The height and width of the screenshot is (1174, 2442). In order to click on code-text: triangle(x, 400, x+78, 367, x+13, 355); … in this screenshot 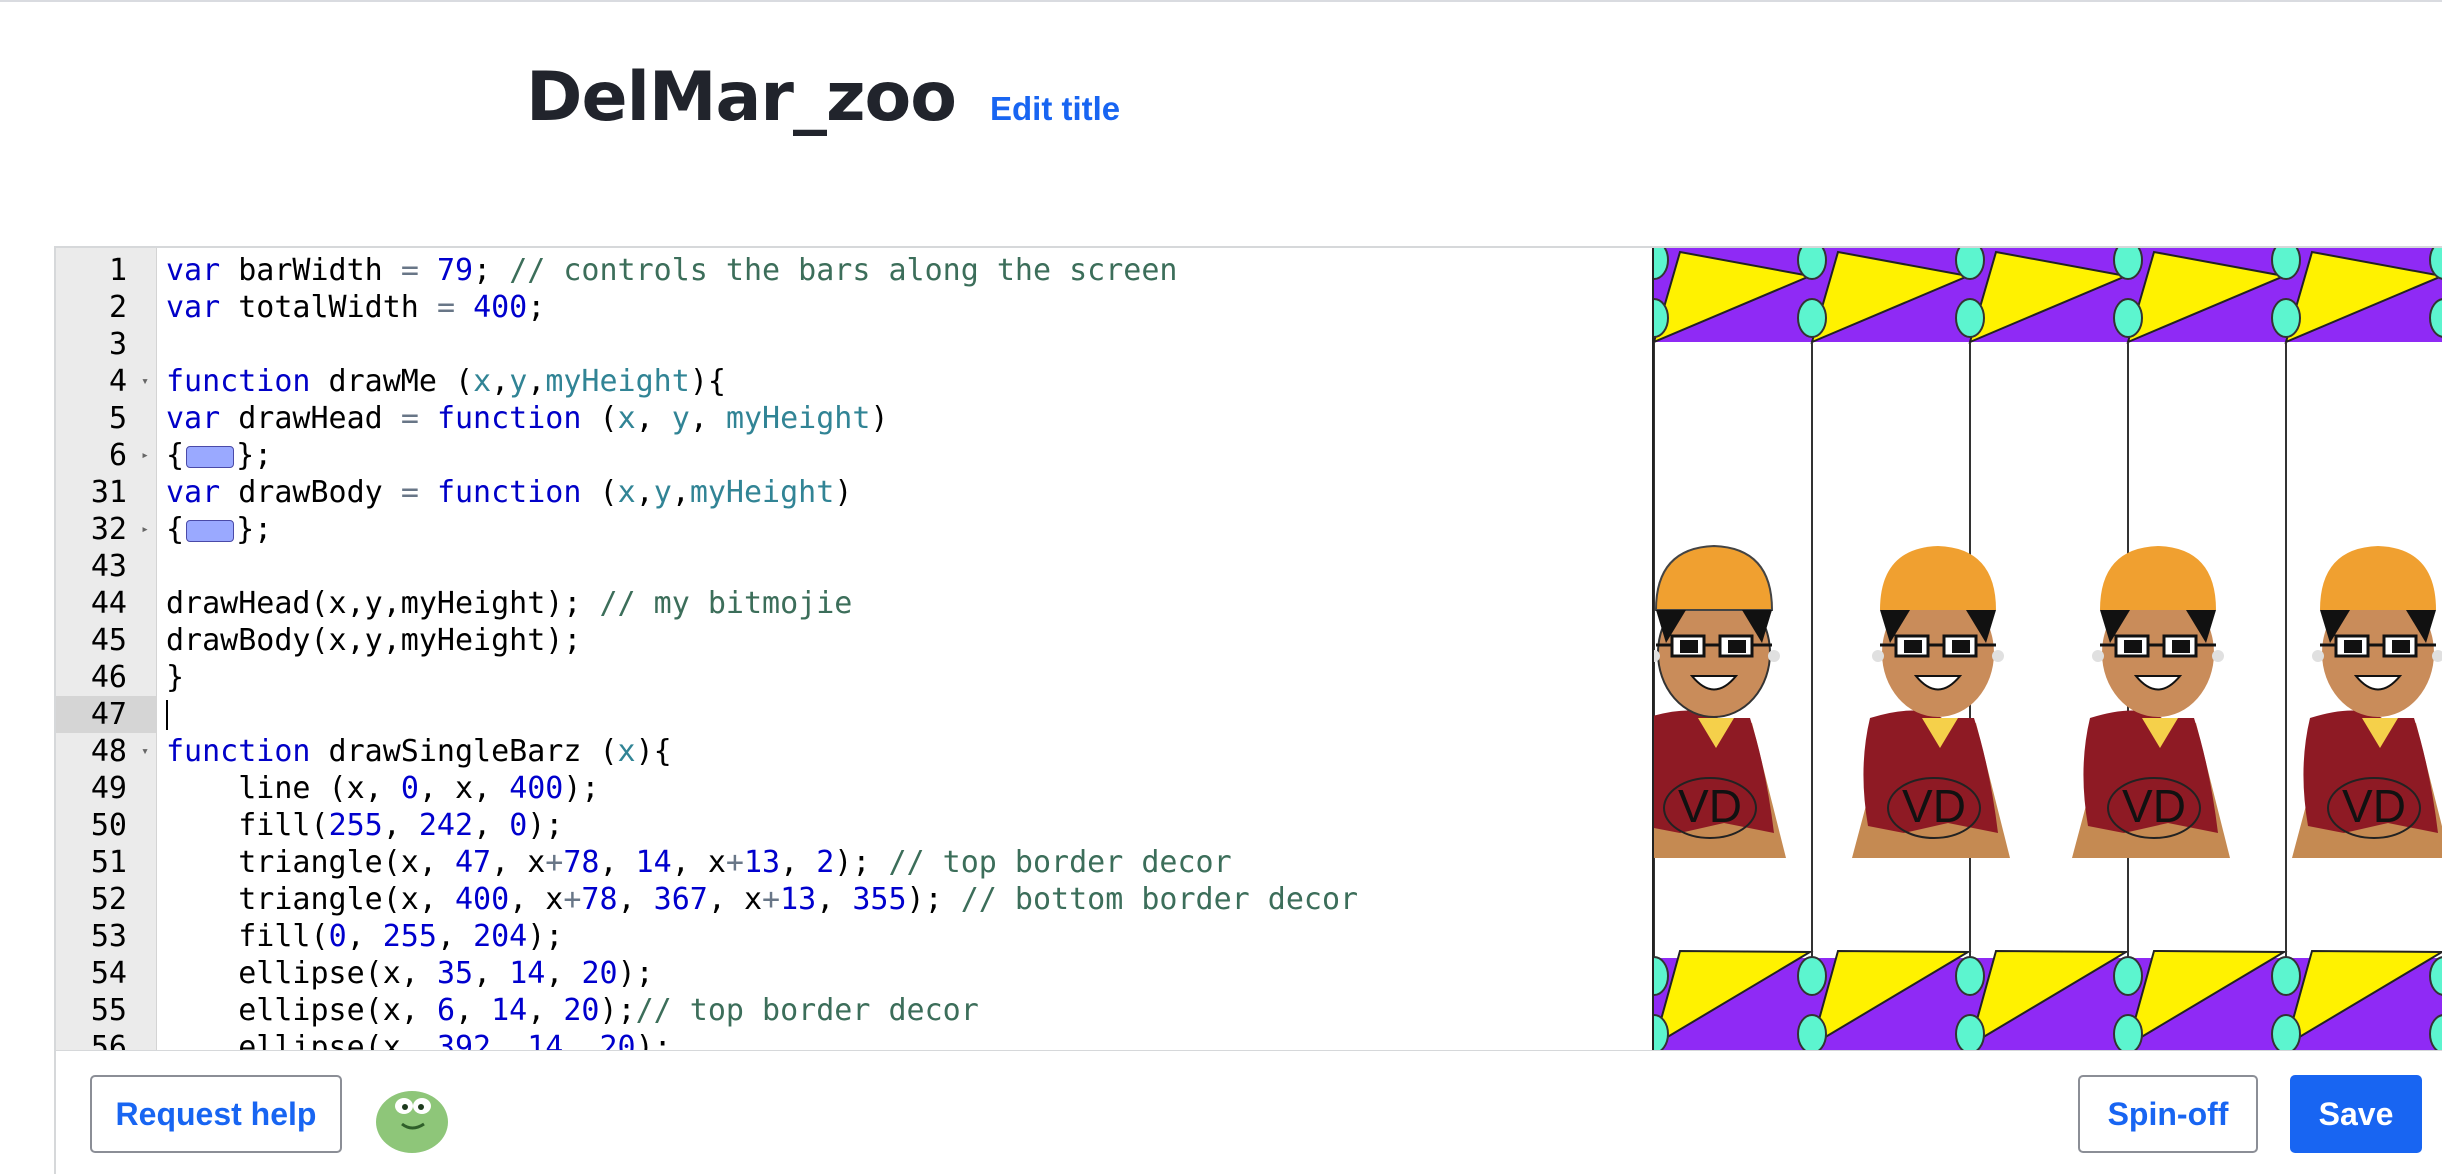, I will do `click(762, 899)`.